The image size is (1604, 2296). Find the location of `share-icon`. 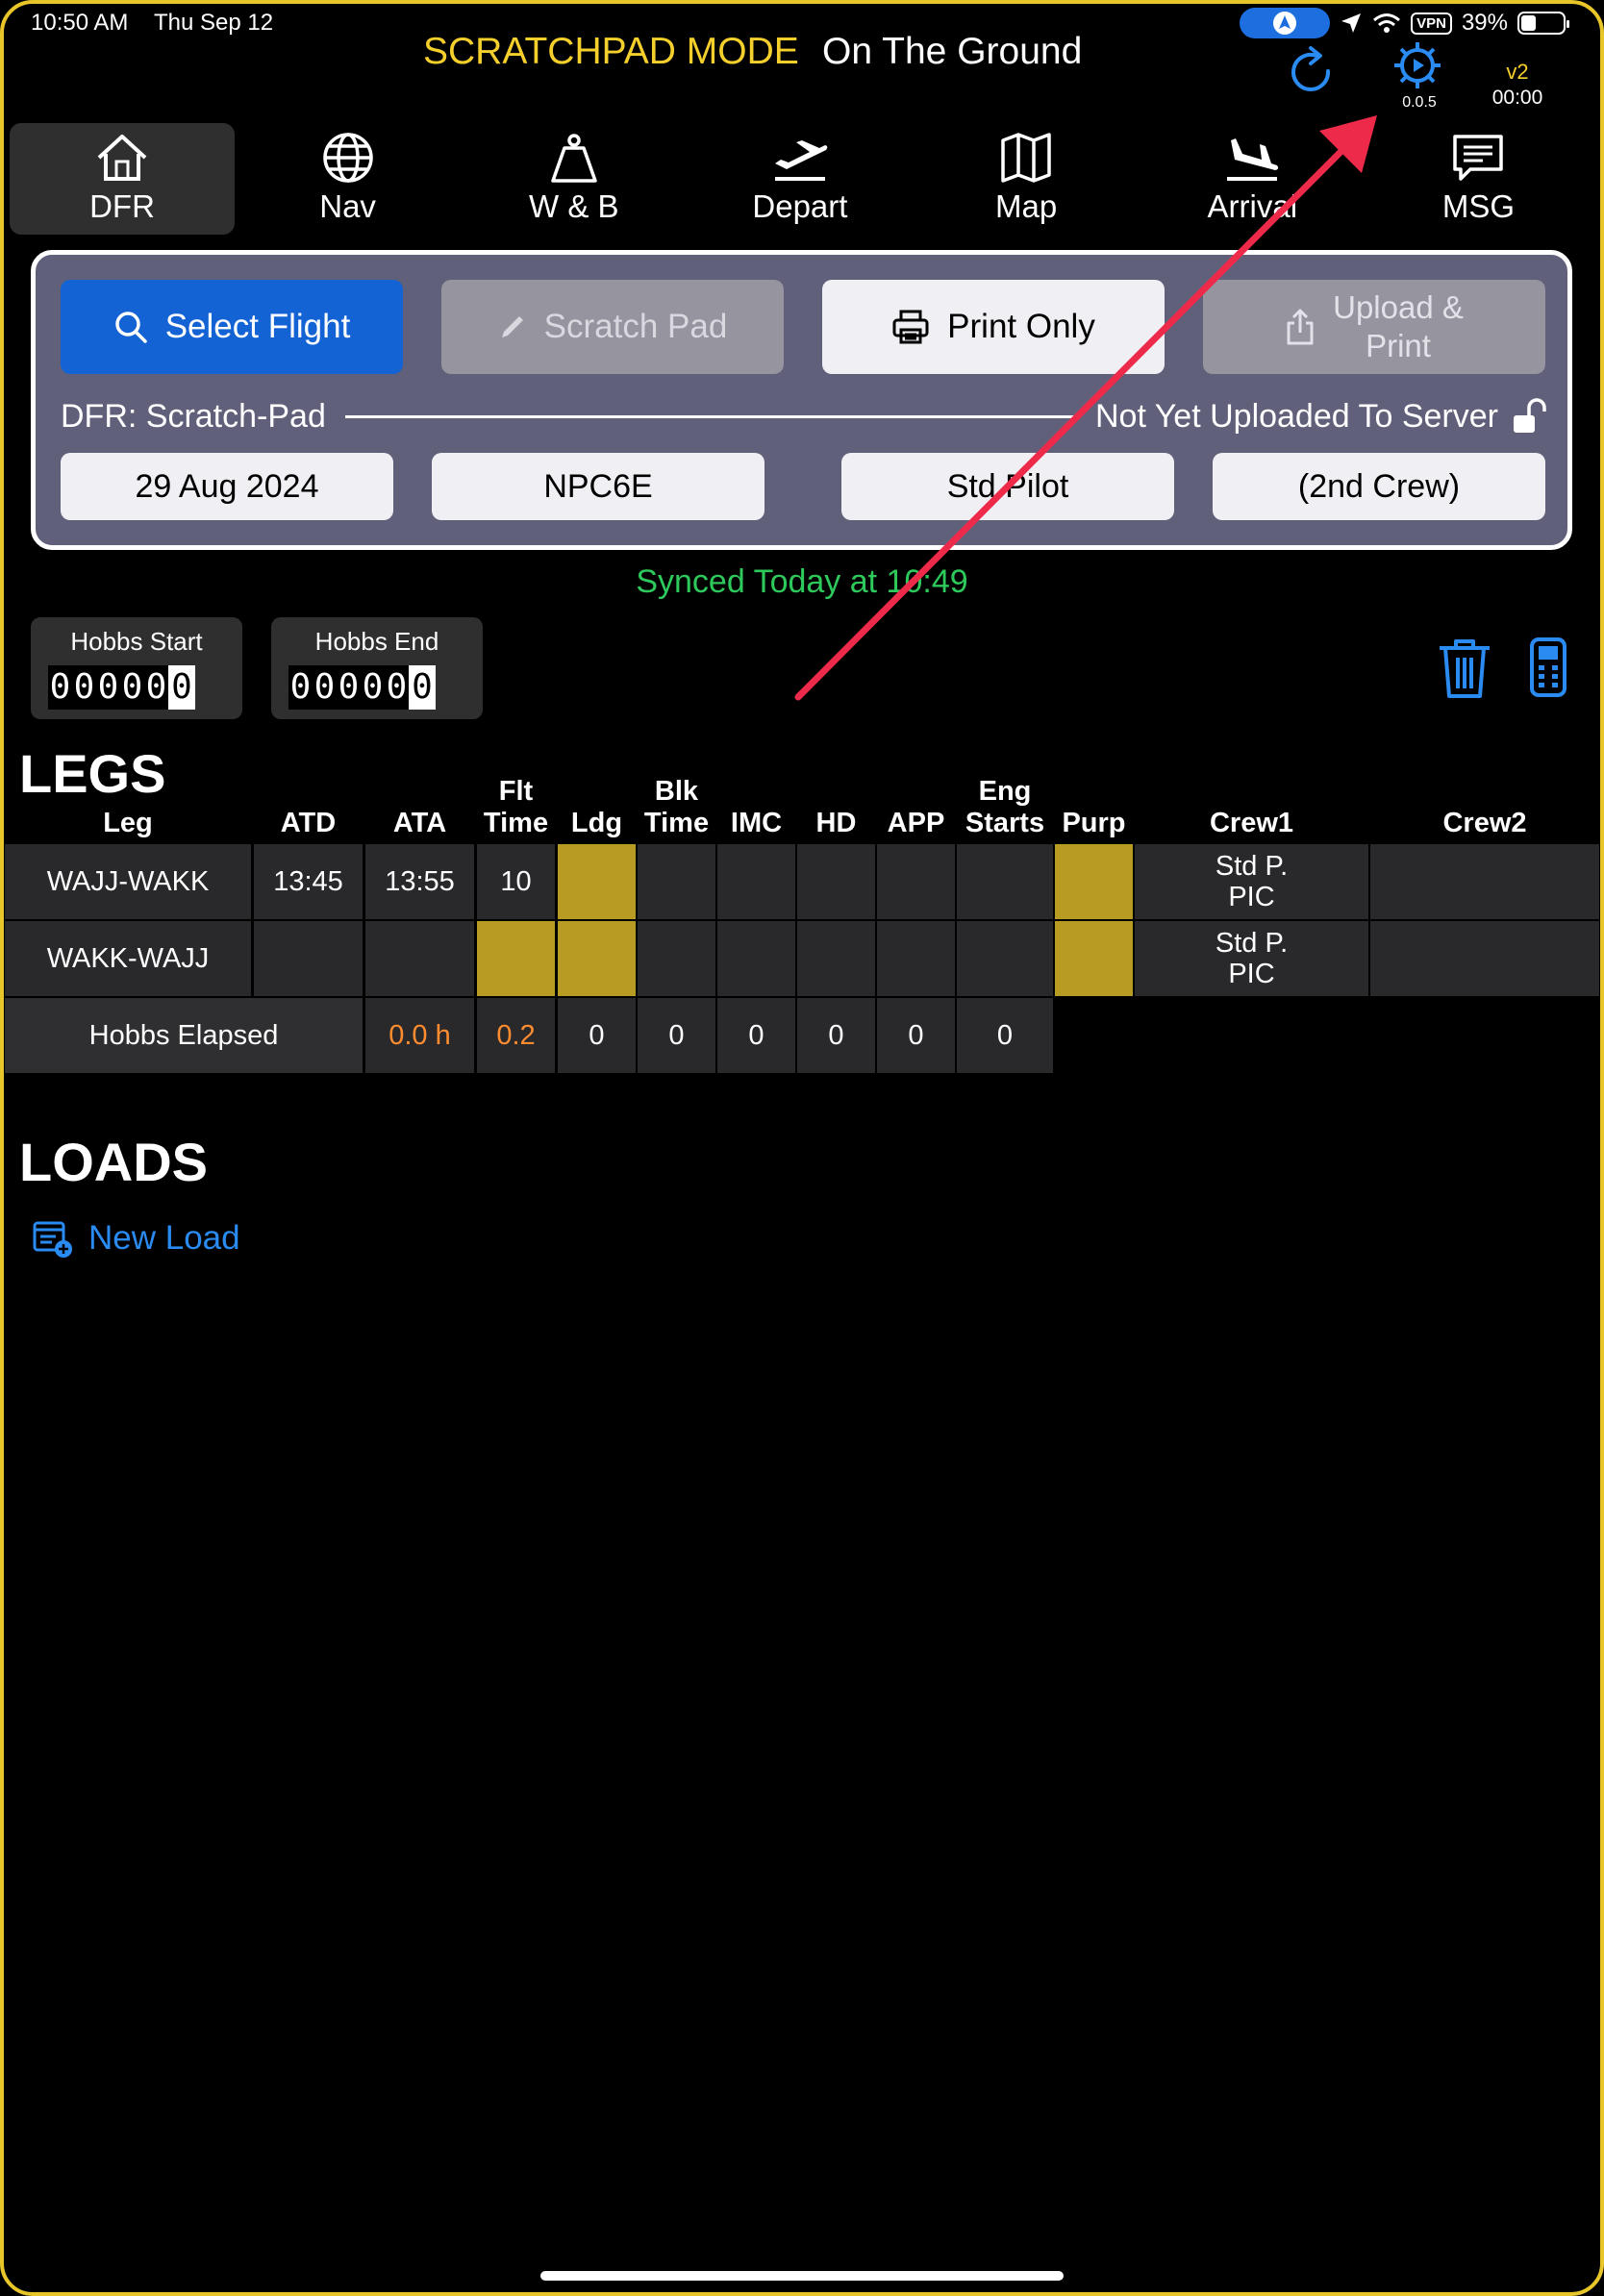

share-icon is located at coordinates (1300, 327).